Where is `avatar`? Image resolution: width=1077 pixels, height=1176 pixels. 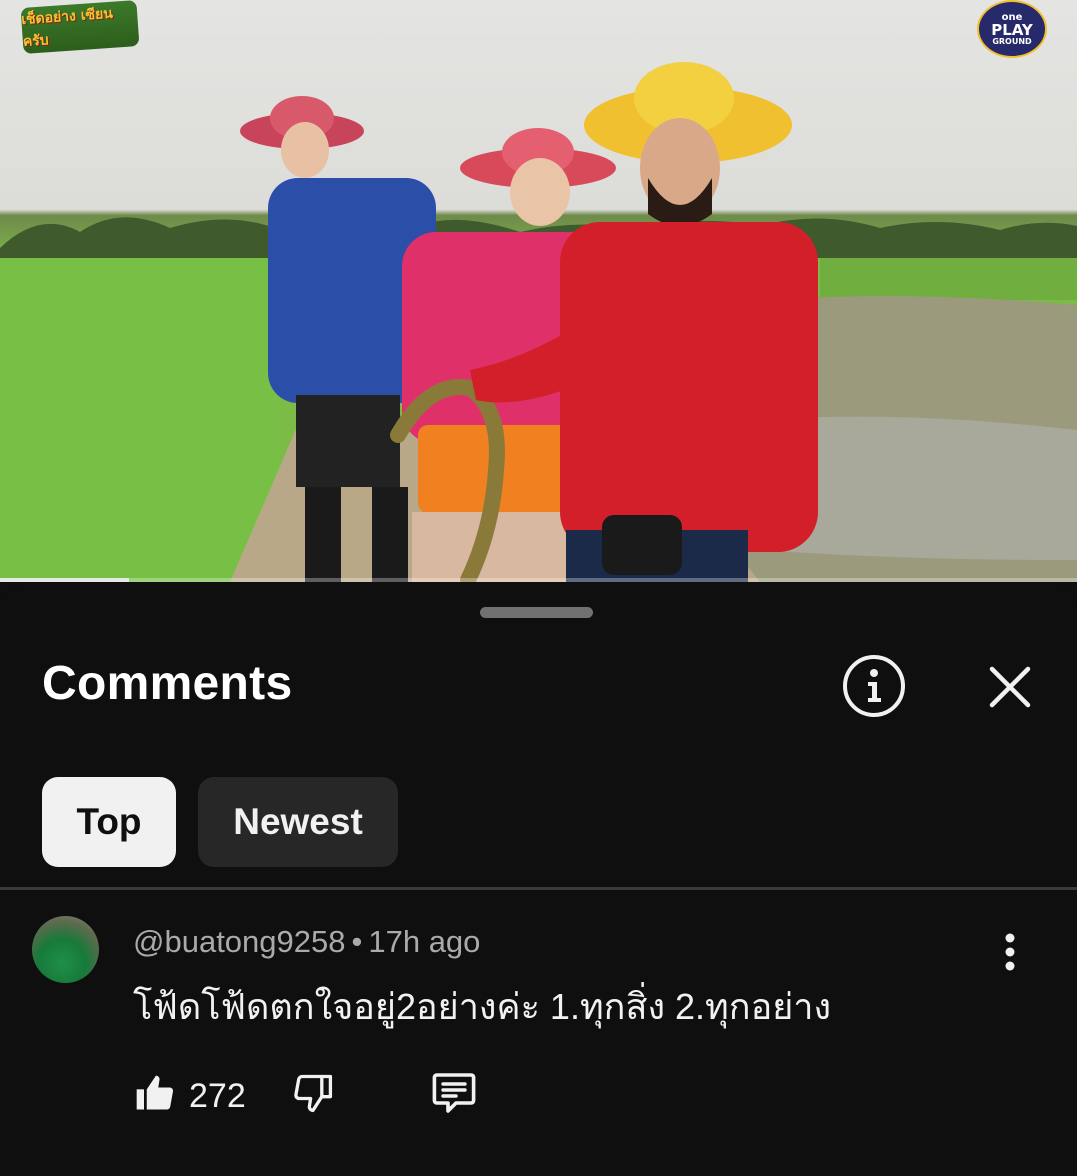
avatar is located at coordinates (65, 949).